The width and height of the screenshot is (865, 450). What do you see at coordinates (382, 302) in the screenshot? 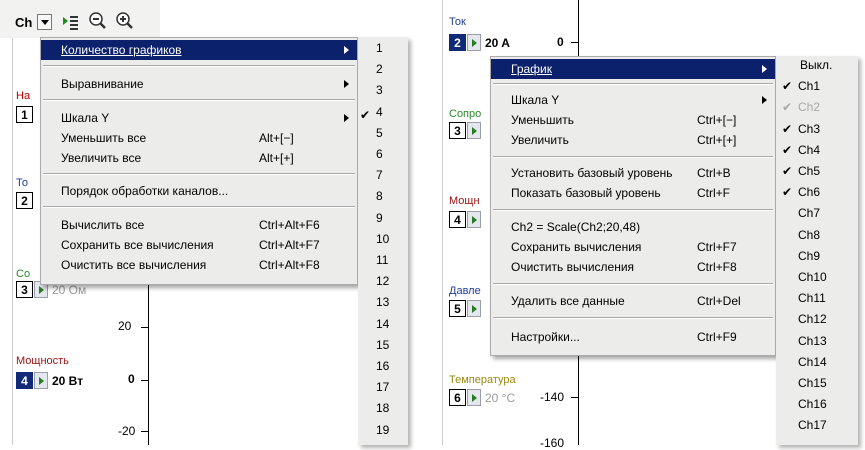
I see `graph-count-option: 13` at bounding box center [382, 302].